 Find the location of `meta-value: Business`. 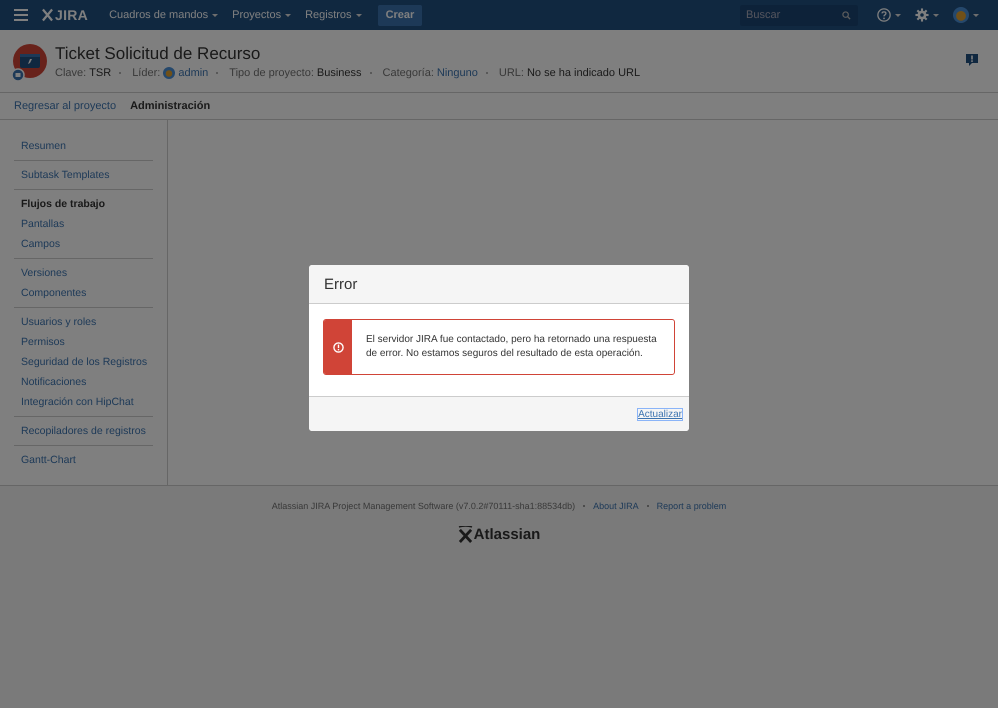

meta-value: Business is located at coordinates (339, 73).